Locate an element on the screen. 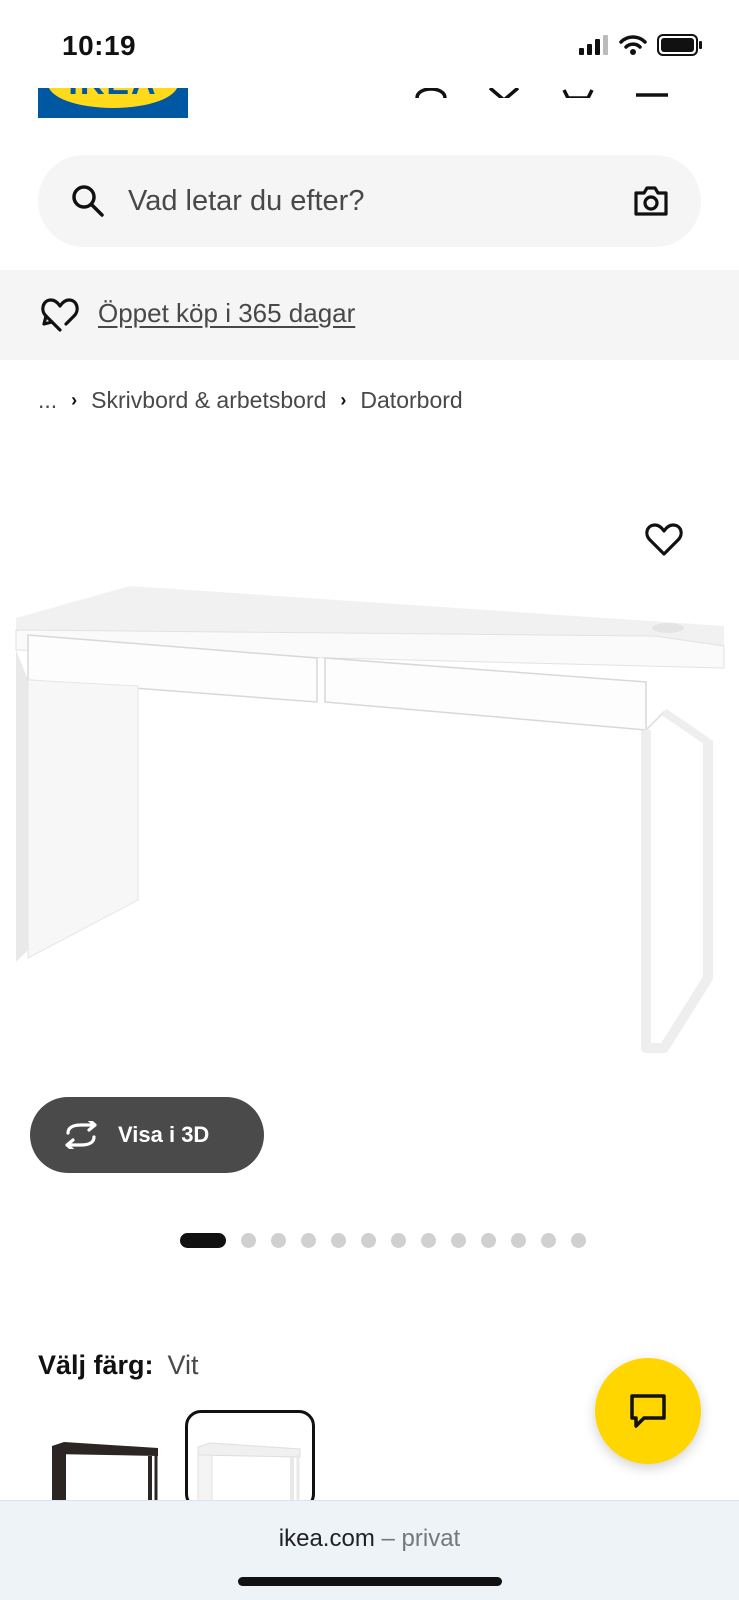  status-icons is located at coordinates (641, 45).